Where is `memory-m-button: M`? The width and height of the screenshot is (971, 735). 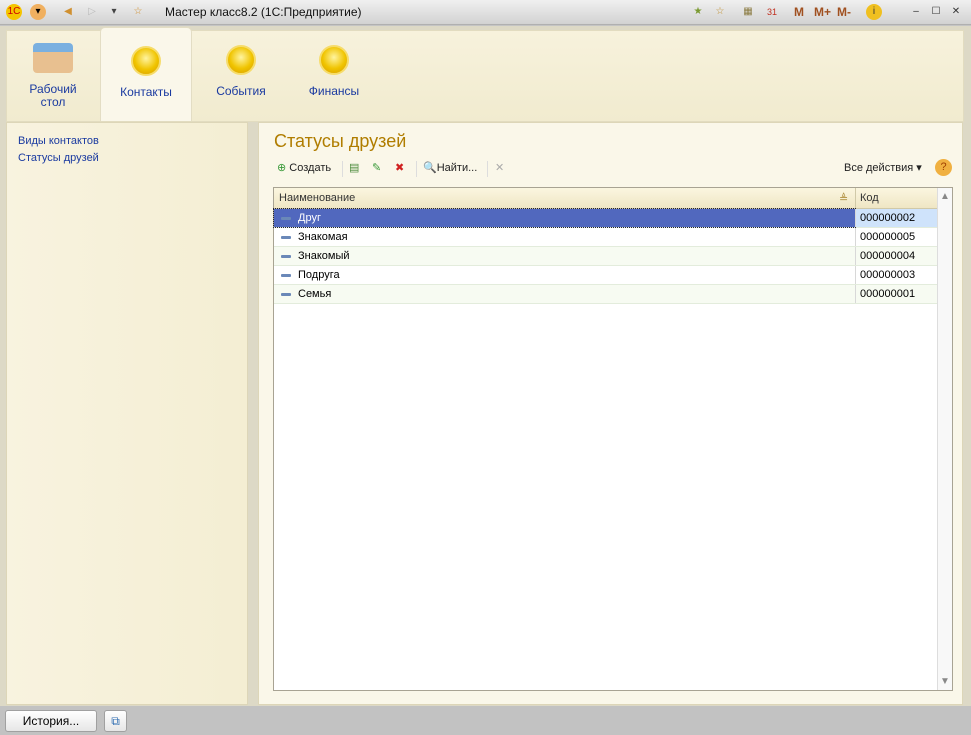
memory-m-button: M is located at coordinates (799, 12).